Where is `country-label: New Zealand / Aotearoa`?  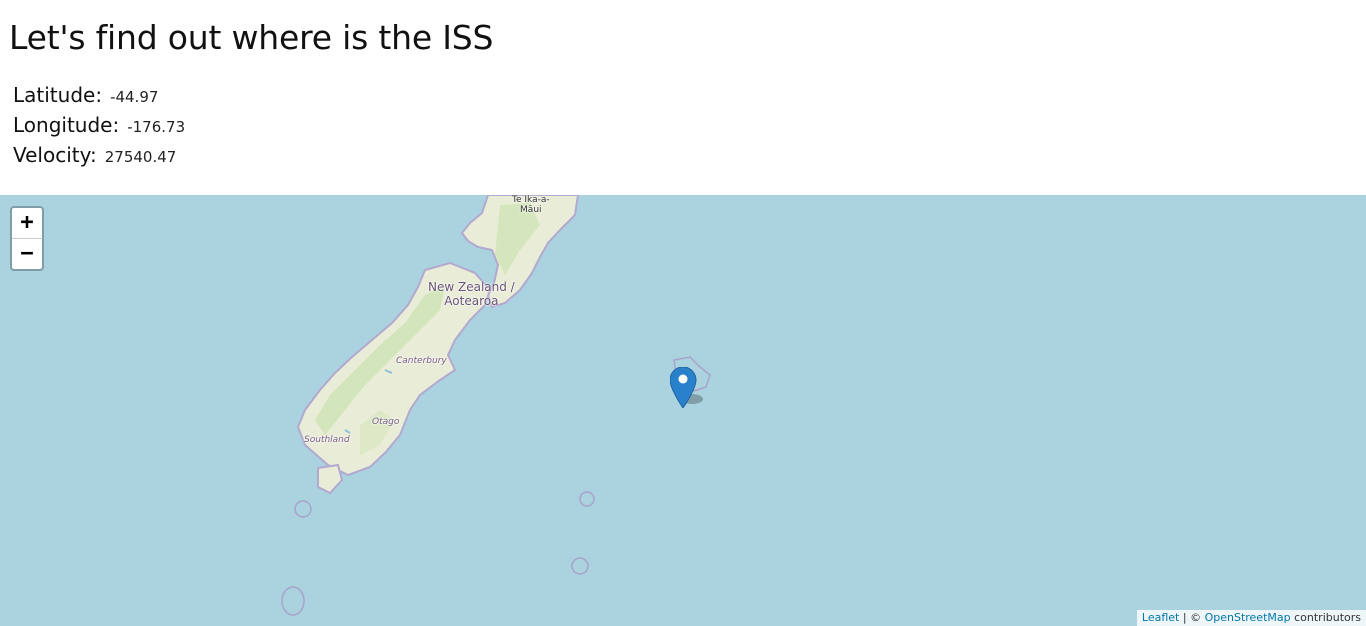 country-label: New Zealand / Aotearoa is located at coordinates (471, 294).